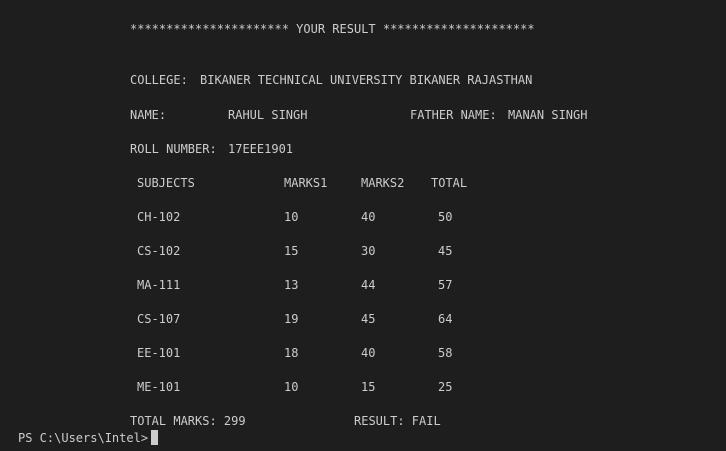 This screenshot has width=726, height=451. Describe the element at coordinates (368, 251) in the screenshot. I see `row-marks2: 30` at that location.